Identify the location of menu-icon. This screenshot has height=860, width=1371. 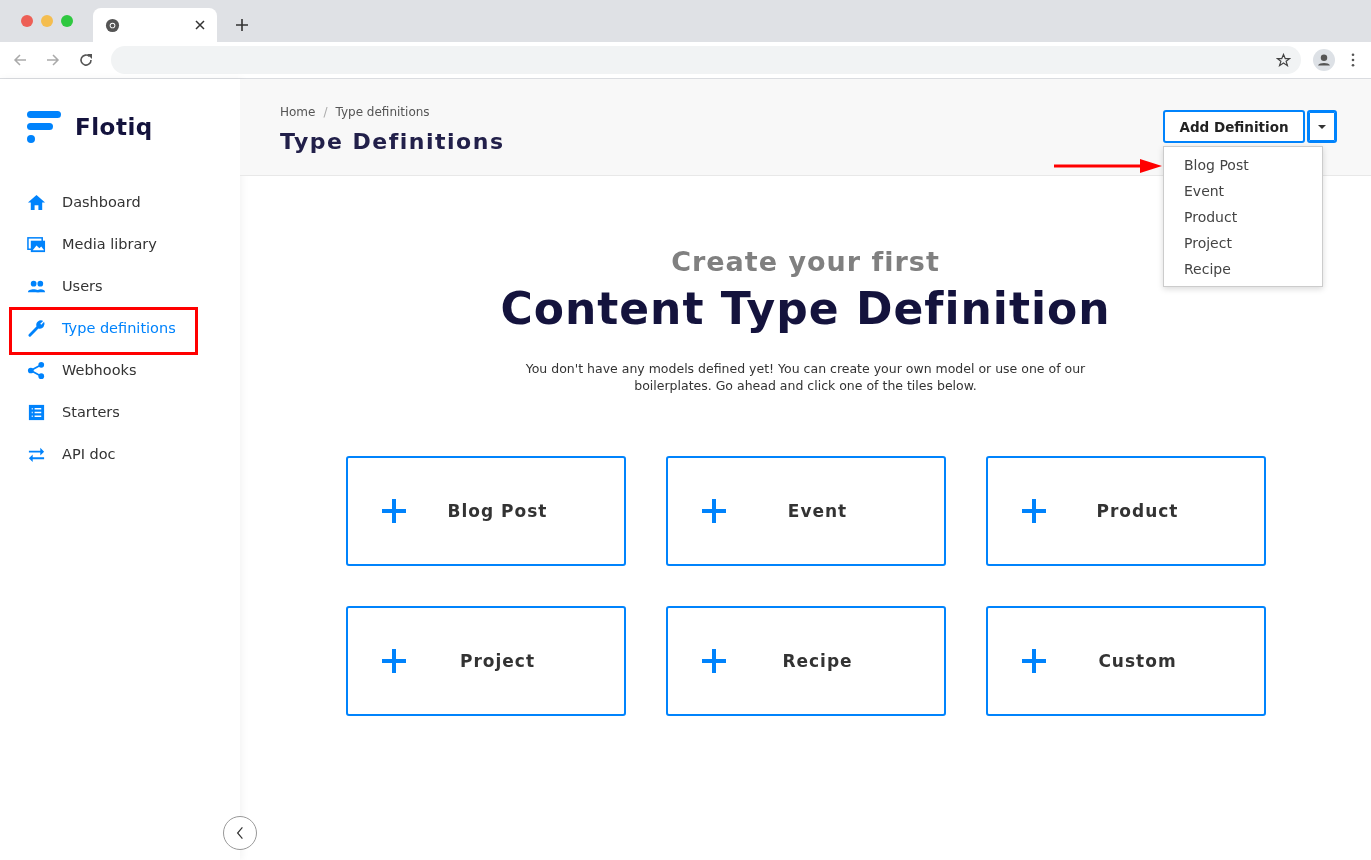
(1353, 60).